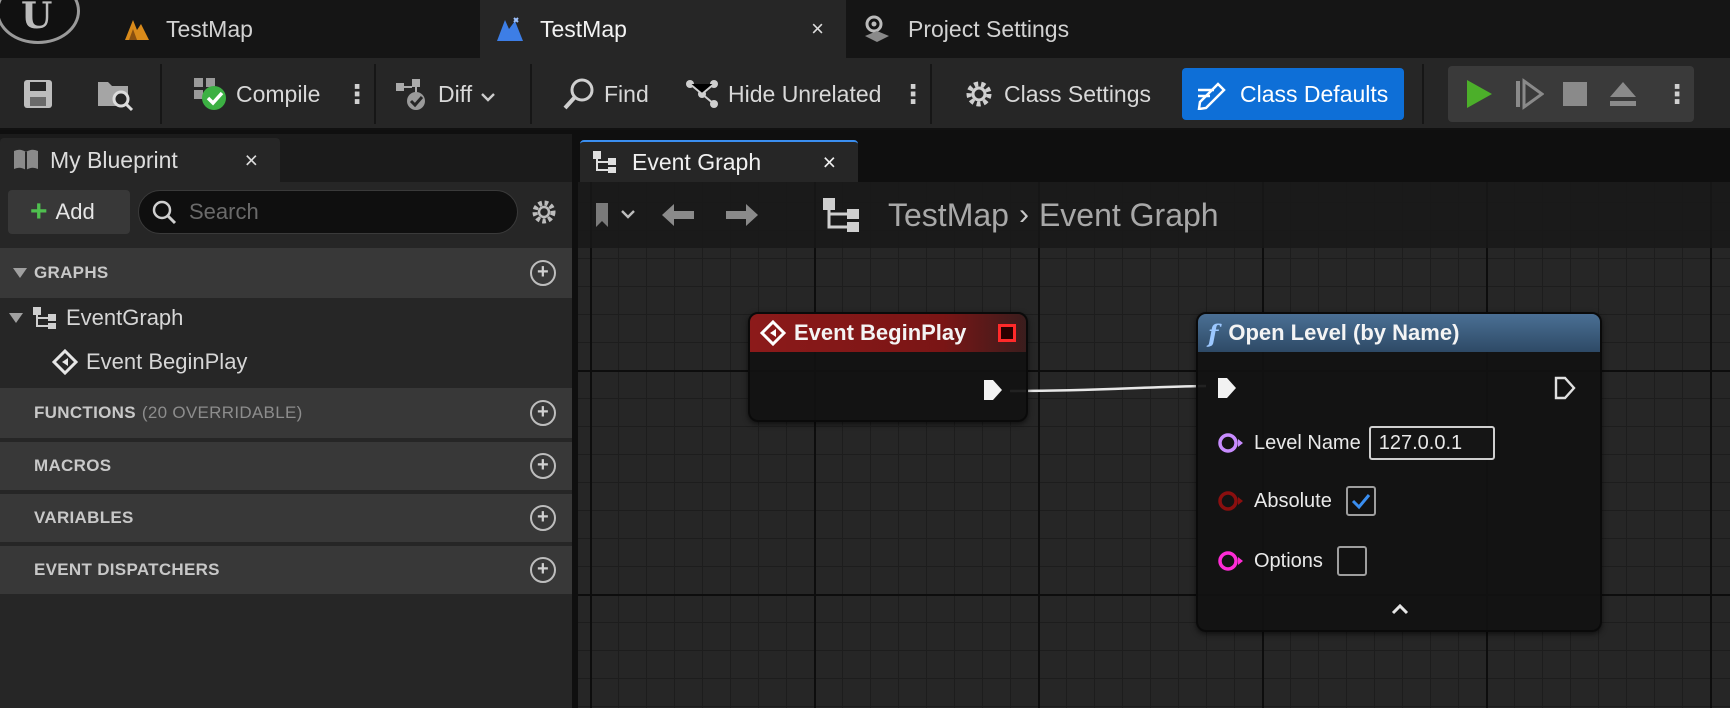 Image resolution: width=1730 pixels, height=708 pixels. I want to click on add-dispatcher-icon: +, so click(543, 570).